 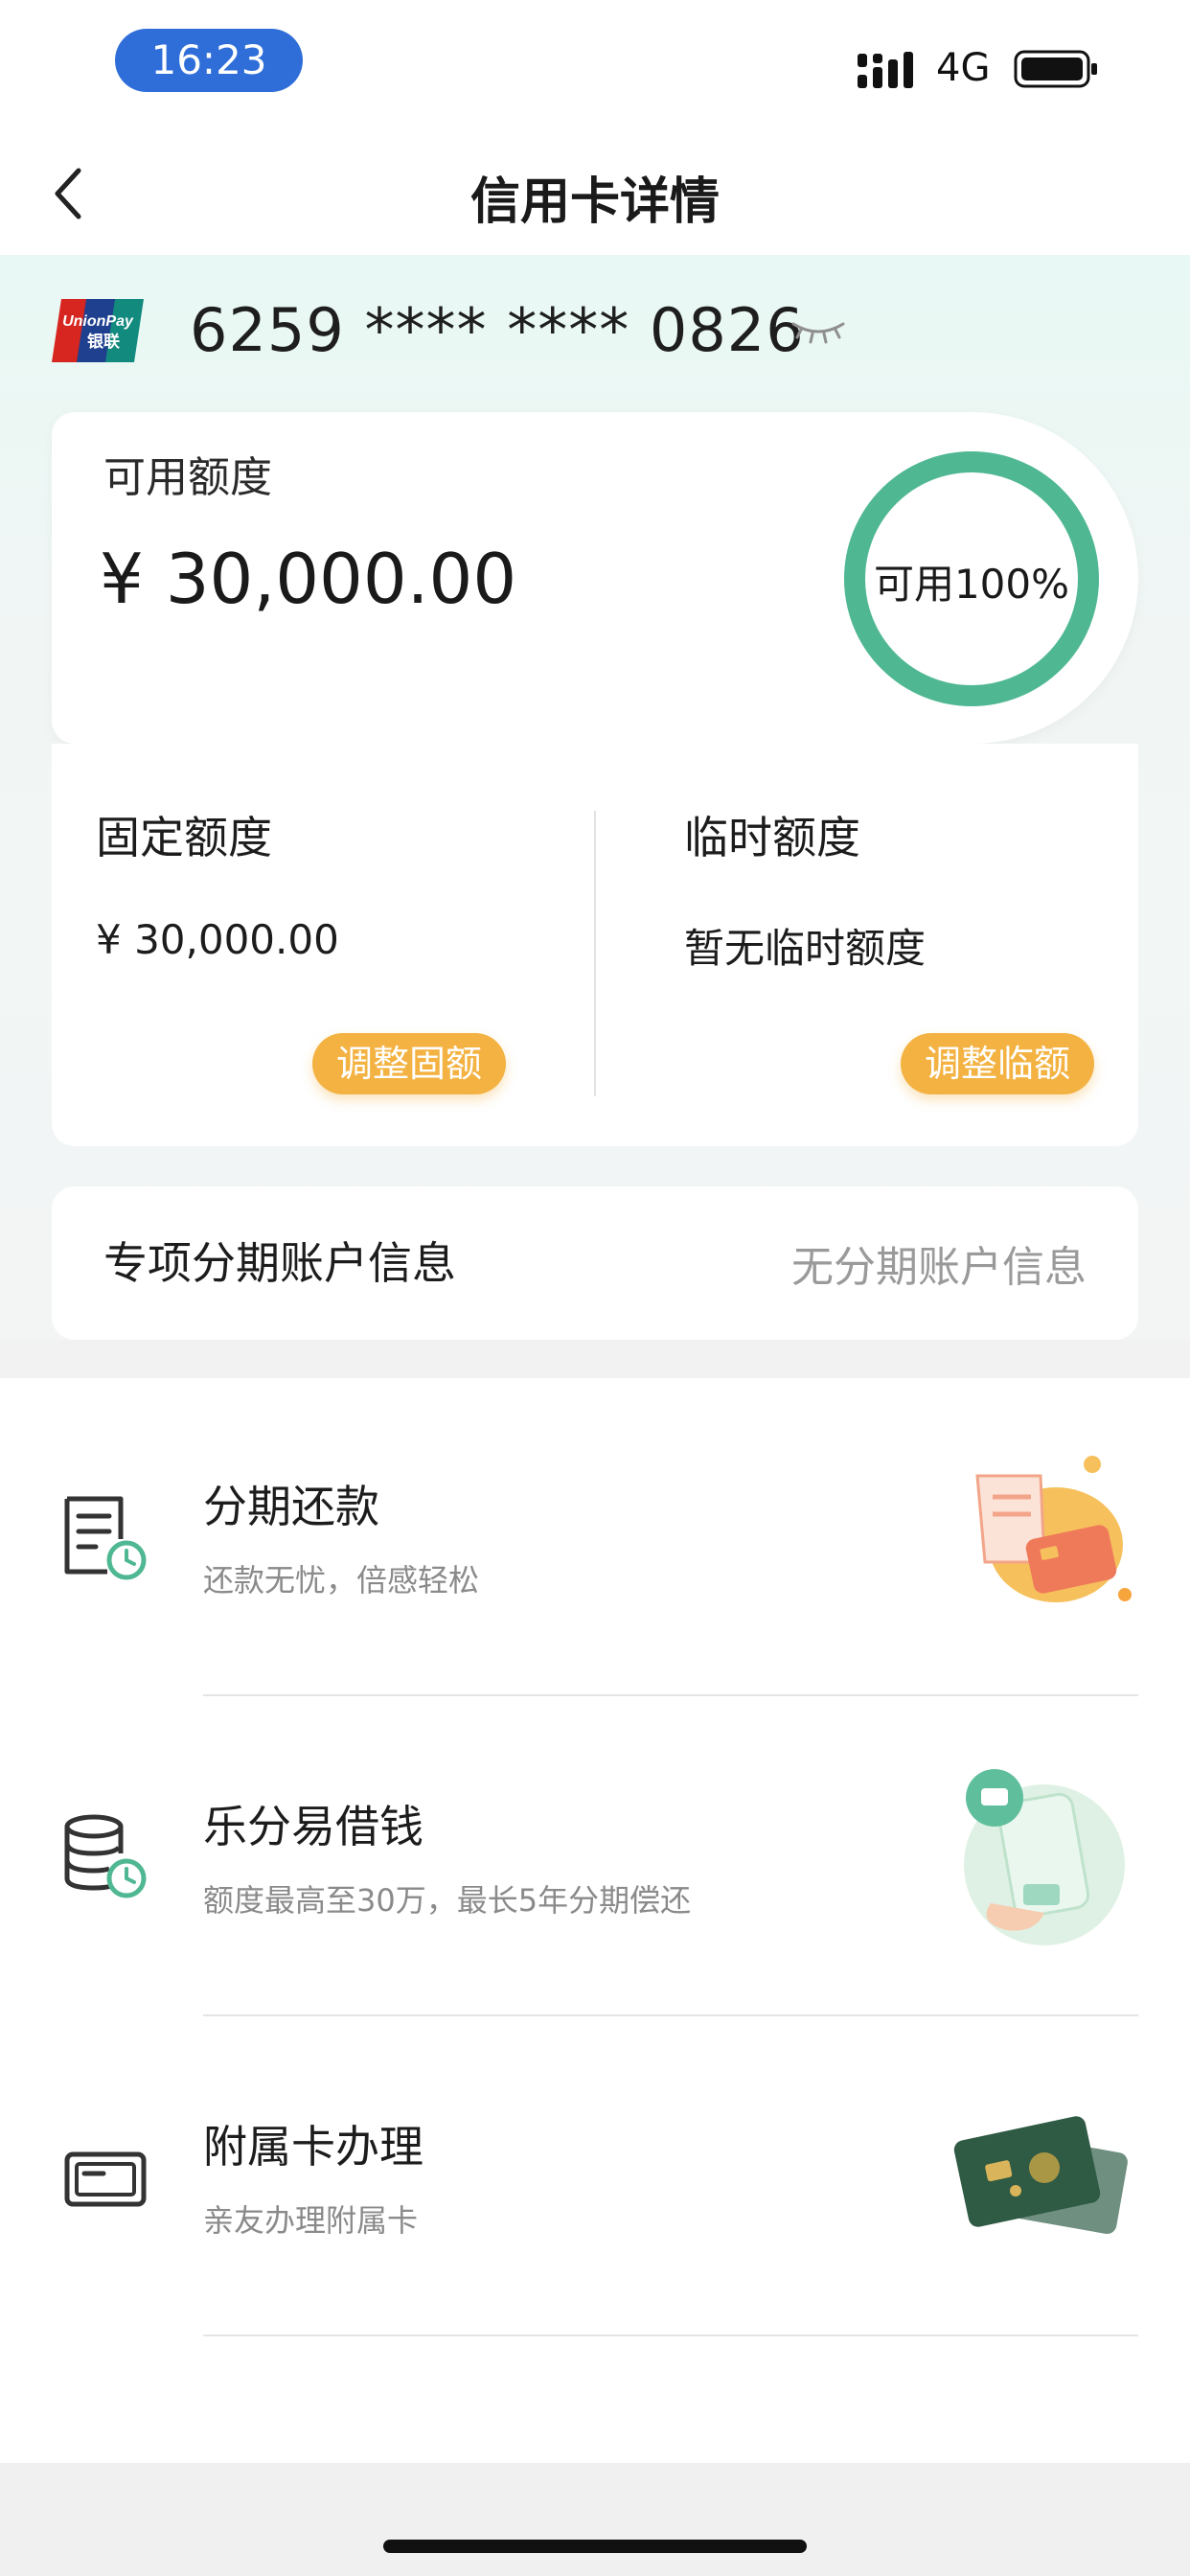 I want to click on eye-closed-icon, so click(x=818, y=331).